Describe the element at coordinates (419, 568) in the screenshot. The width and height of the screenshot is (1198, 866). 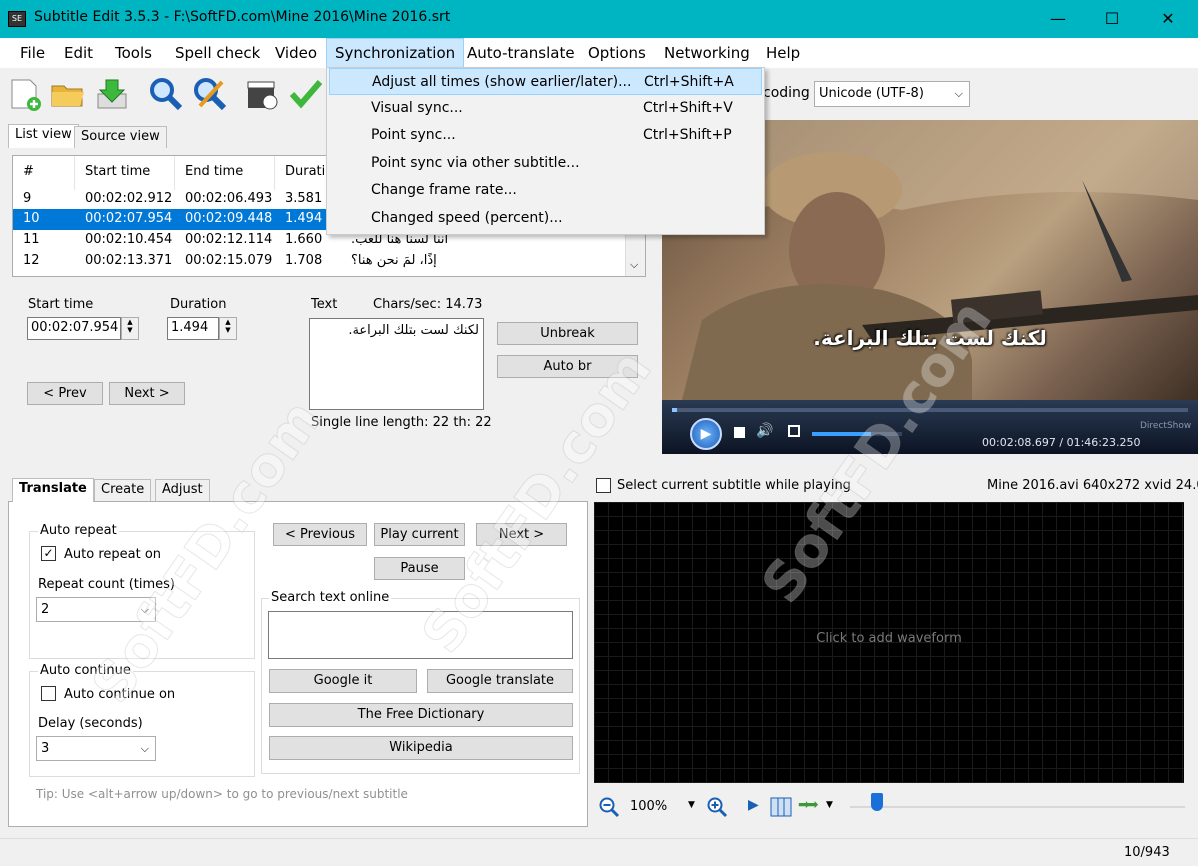
I see `pause-button: Pause` at that location.